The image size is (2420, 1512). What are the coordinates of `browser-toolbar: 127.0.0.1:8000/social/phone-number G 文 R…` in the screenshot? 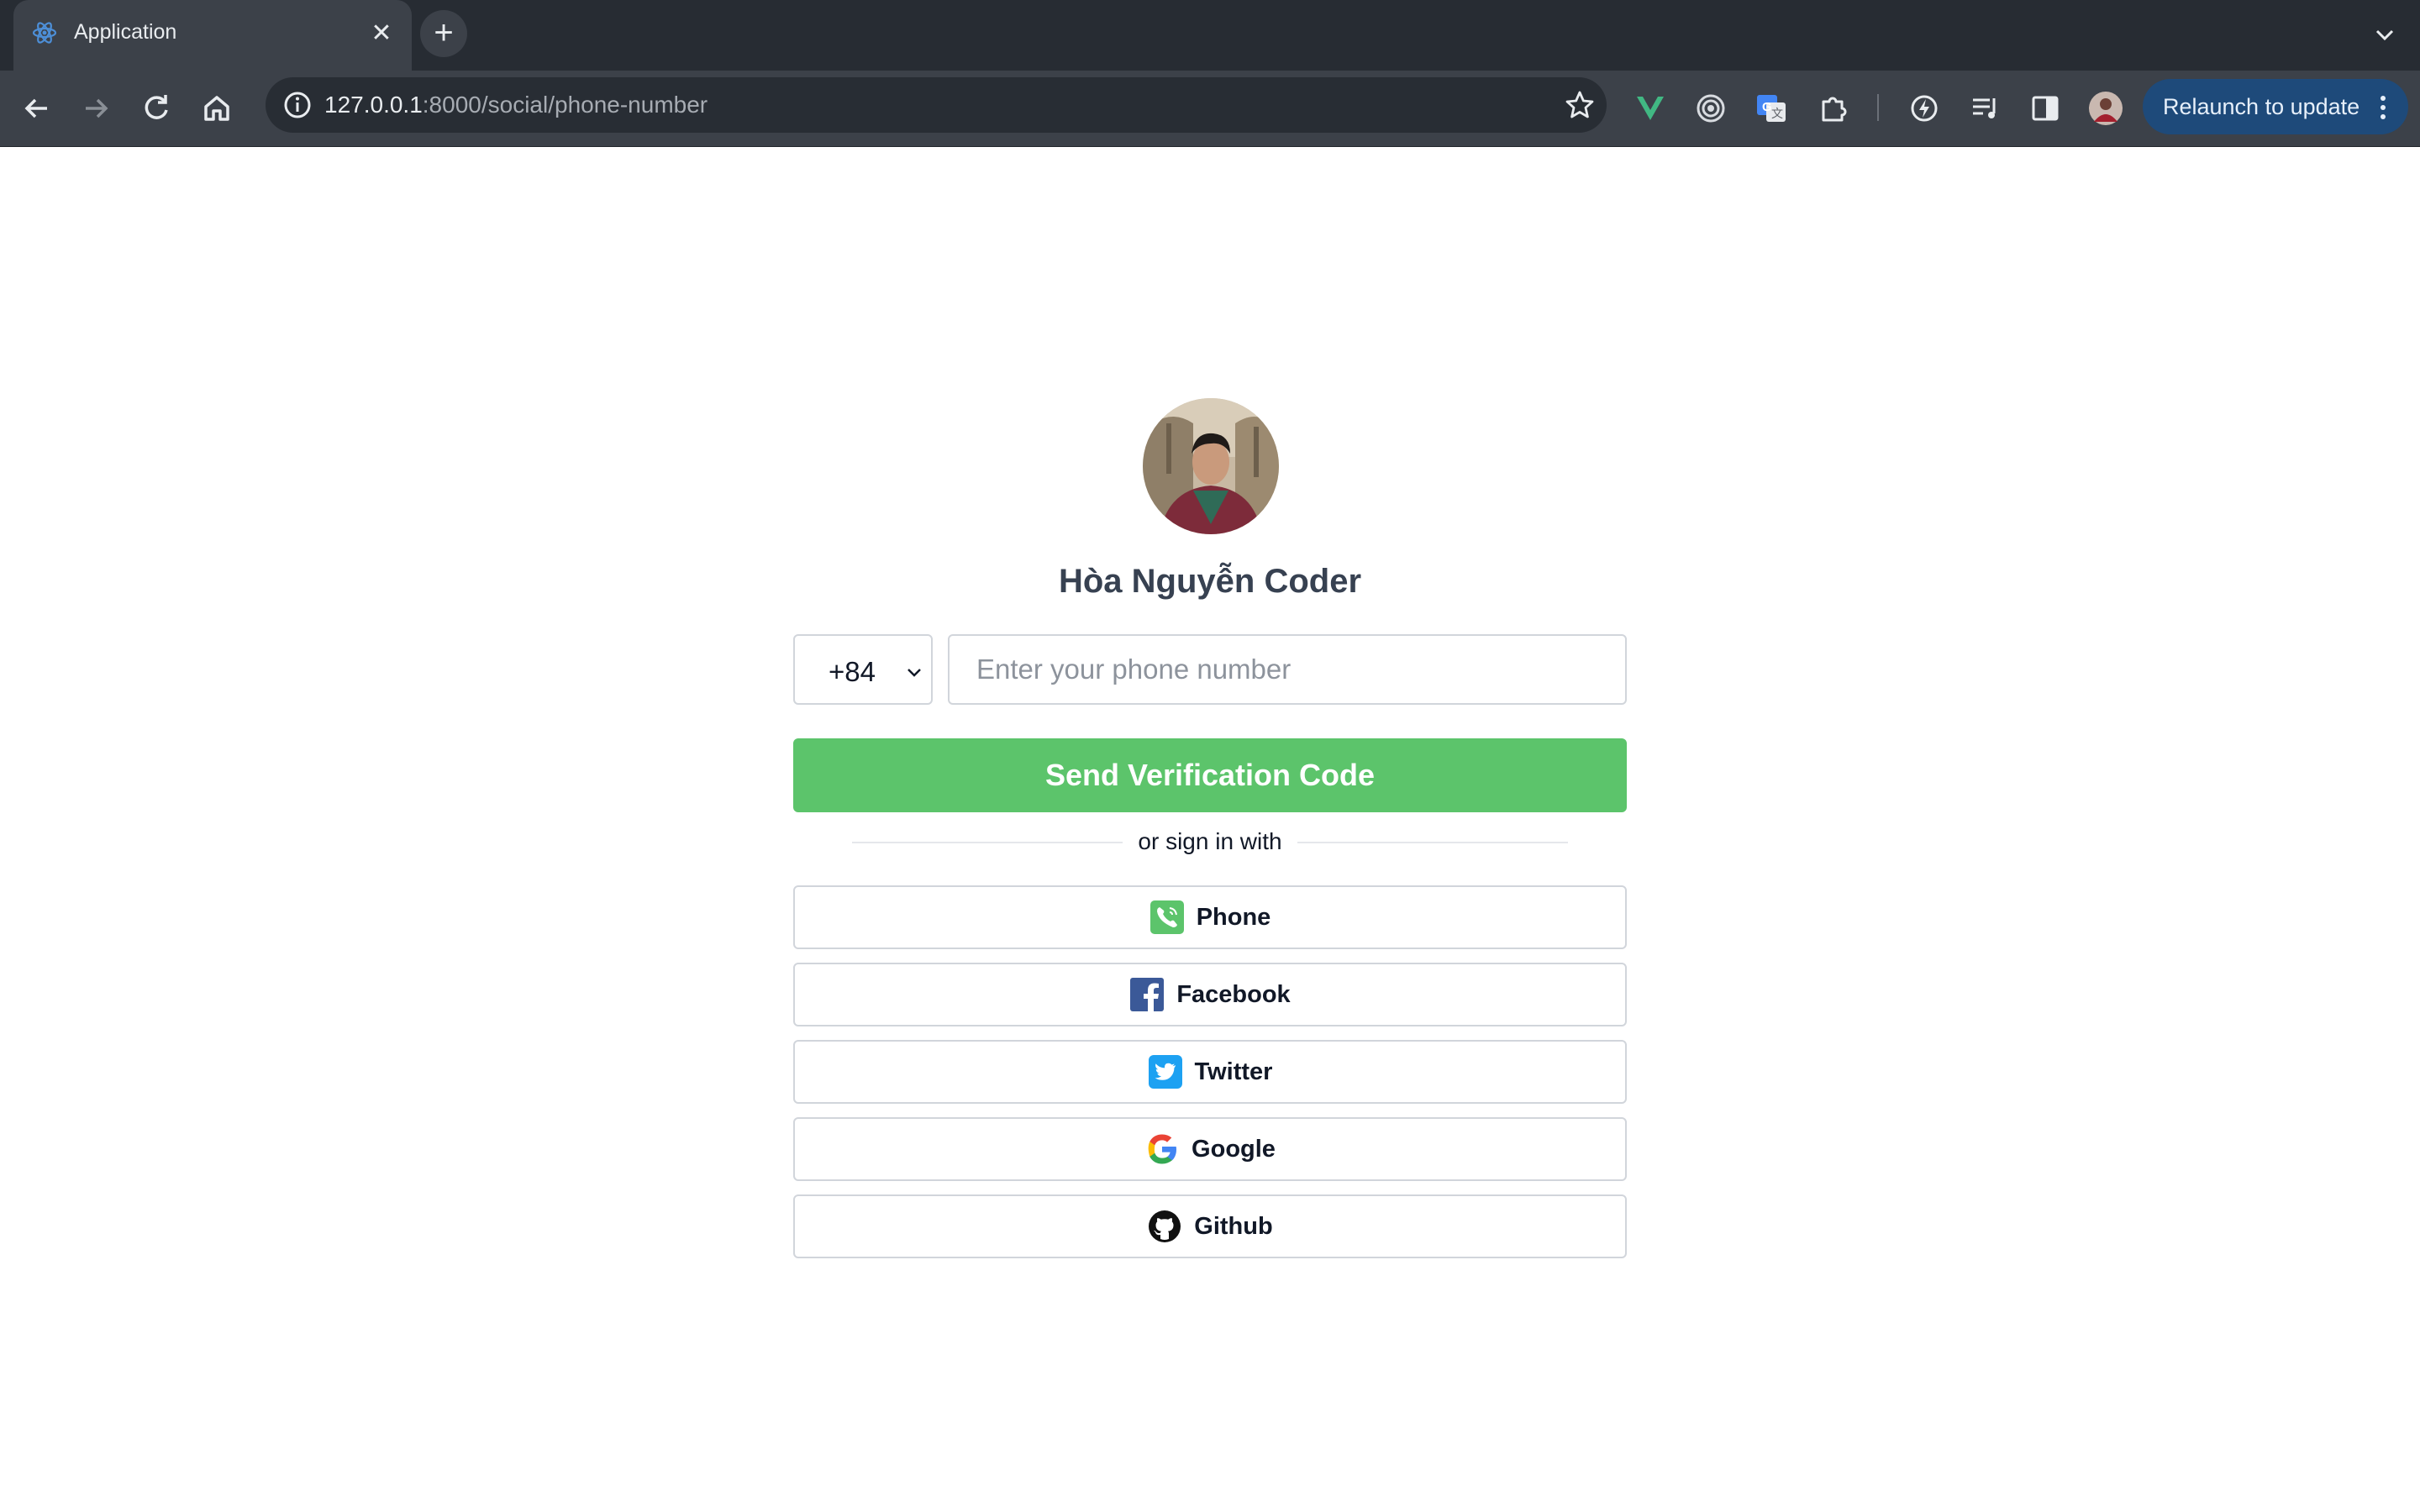 It's located at (1210, 108).